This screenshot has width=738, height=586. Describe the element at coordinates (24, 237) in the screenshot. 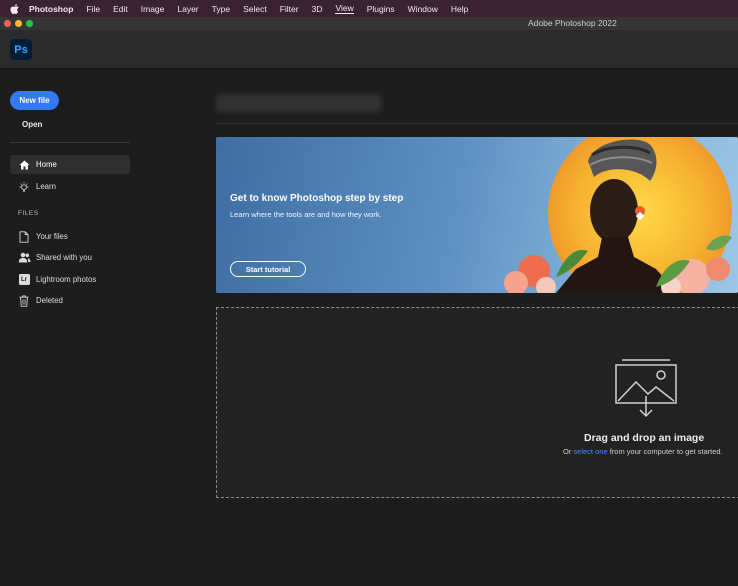

I see `file-icon` at that location.